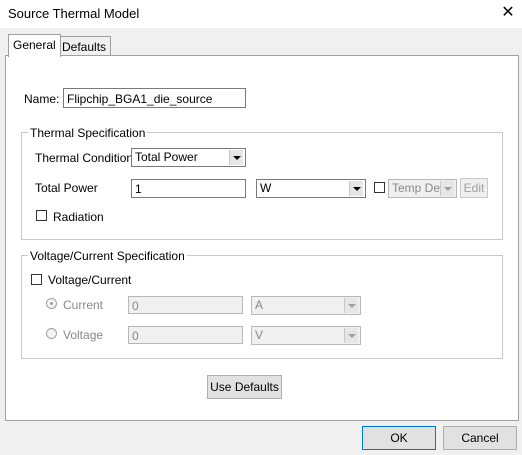  What do you see at coordinates (166, 157) in the screenshot?
I see `thermal-condition-value: Total Power` at bounding box center [166, 157].